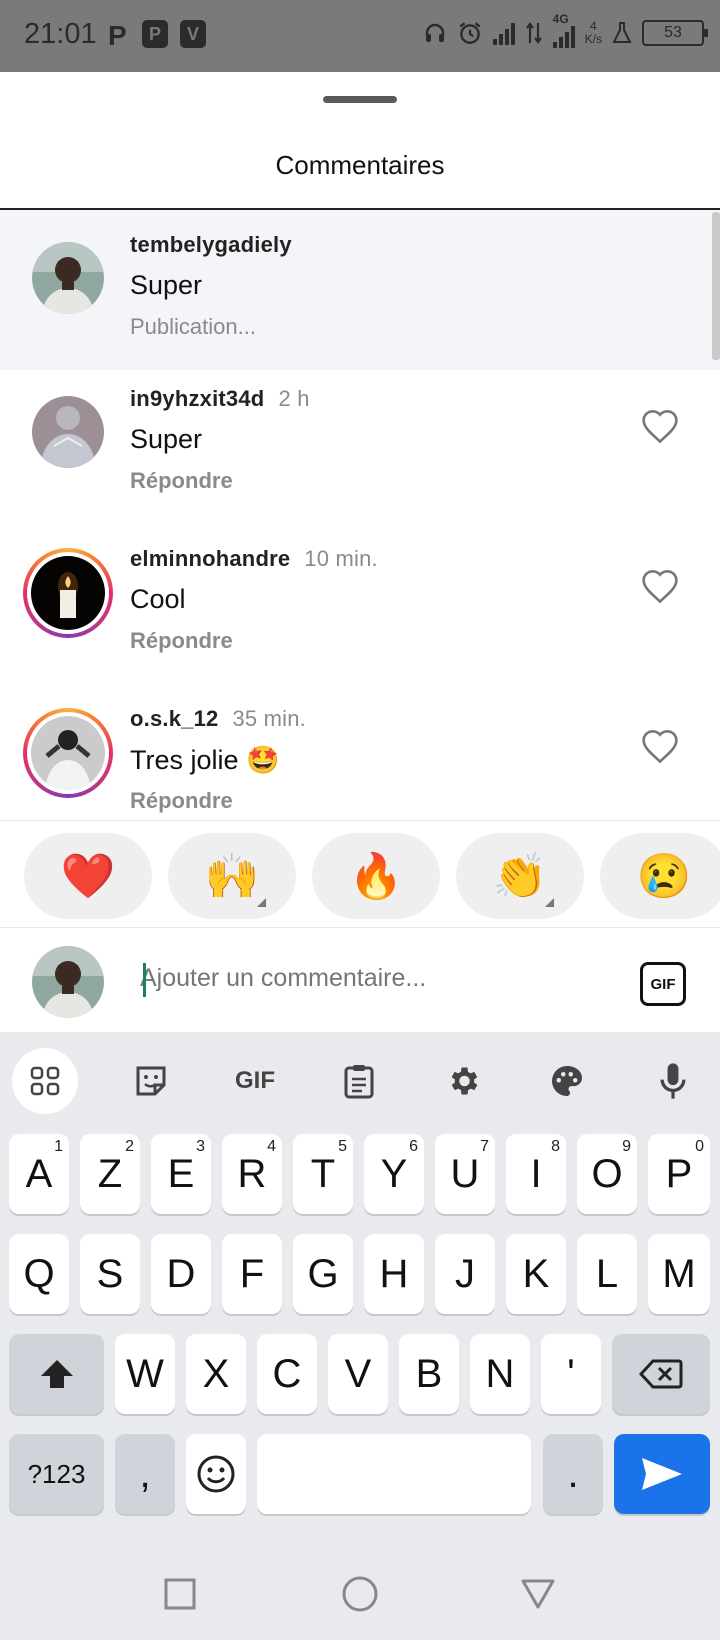 This screenshot has height=1640, width=720. What do you see at coordinates (567, 1081) in the screenshot?
I see `palette-icon` at bounding box center [567, 1081].